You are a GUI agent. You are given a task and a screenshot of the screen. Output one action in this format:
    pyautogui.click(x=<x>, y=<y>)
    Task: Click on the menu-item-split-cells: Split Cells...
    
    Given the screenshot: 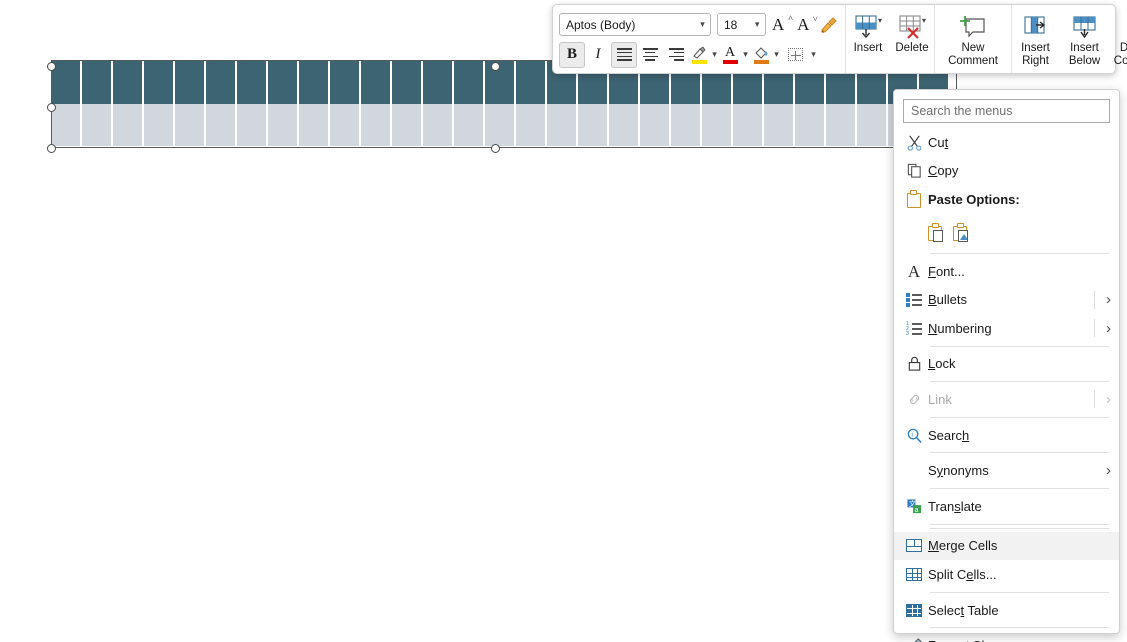 What is the action you would take?
    pyautogui.click(x=1006, y=574)
    